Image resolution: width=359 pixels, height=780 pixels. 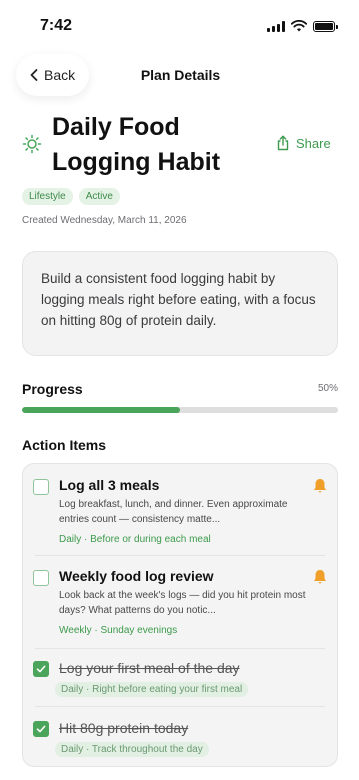 What do you see at coordinates (118, 630) in the screenshot?
I see `item-schedule: Weekly · Sunday evenings` at bounding box center [118, 630].